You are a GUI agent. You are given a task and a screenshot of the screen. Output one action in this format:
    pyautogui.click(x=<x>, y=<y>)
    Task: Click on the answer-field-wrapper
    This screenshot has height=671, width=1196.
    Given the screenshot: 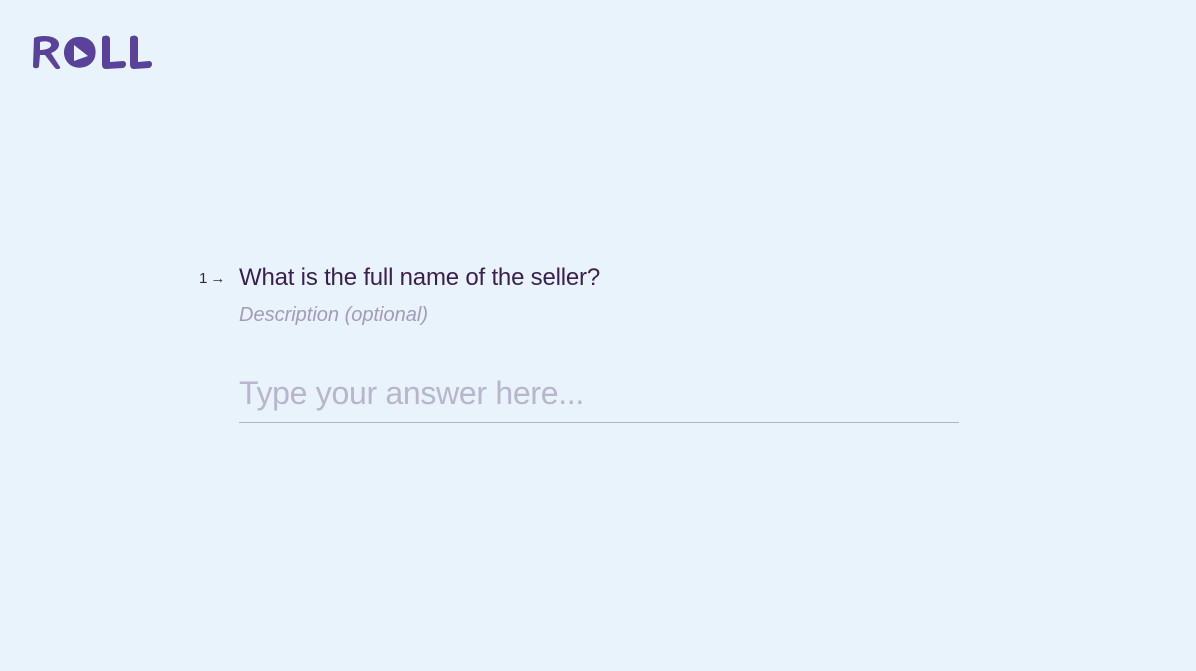 What is the action you would take?
    pyautogui.click(x=599, y=393)
    